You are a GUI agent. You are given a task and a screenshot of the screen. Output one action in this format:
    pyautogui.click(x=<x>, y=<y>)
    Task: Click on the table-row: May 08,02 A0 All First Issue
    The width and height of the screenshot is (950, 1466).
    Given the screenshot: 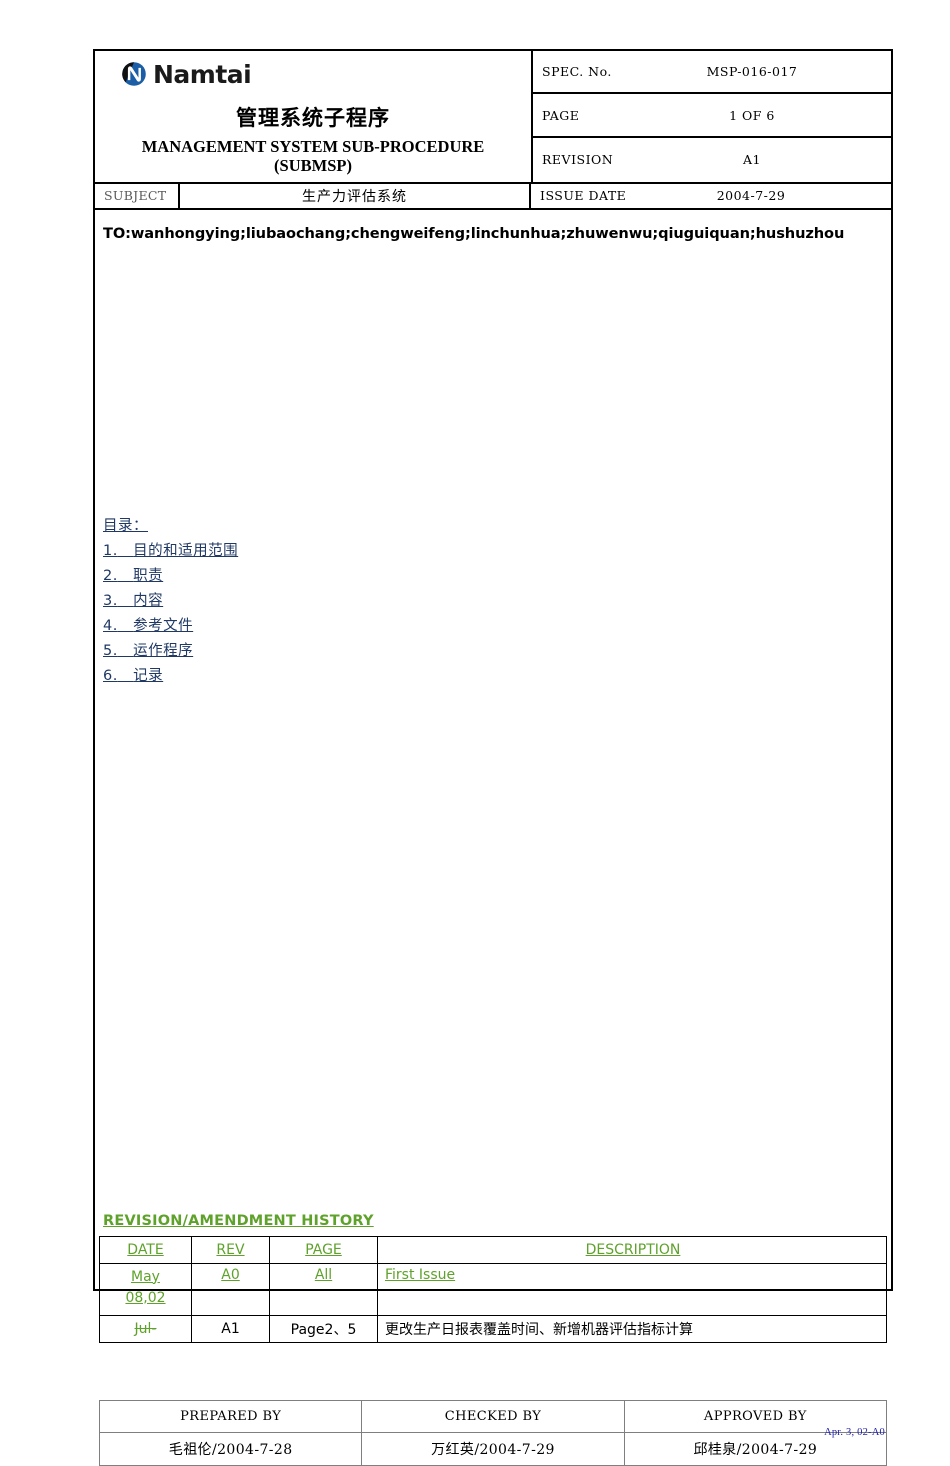 What is the action you would take?
    pyautogui.click(x=493, y=1289)
    